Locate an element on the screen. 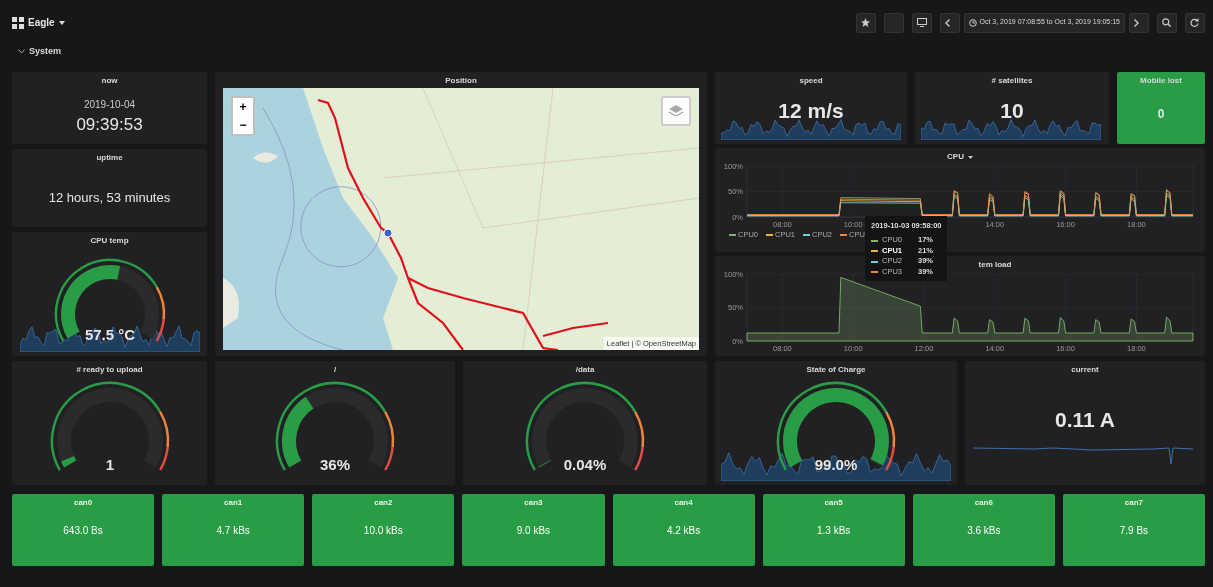 This screenshot has height=587, width=1213. panel-title: current is located at coordinates (1085, 369).